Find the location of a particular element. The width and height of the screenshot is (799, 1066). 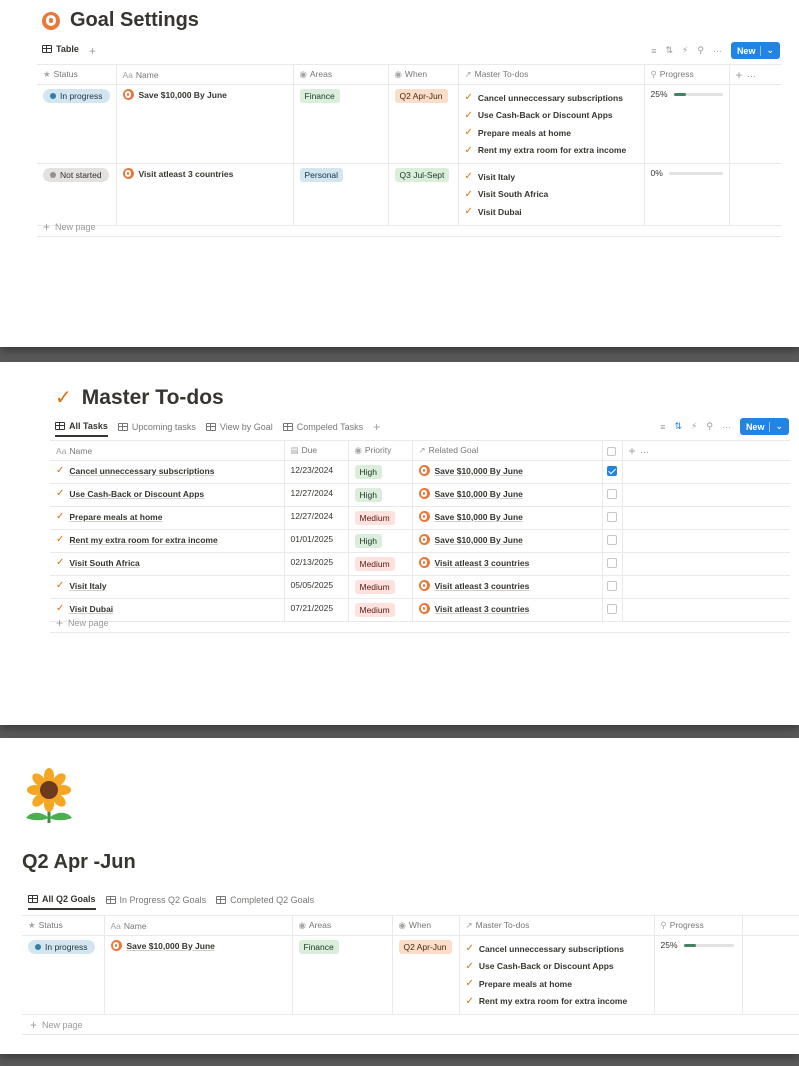

automation-icon: ⚡︎ is located at coordinates (685, 50).